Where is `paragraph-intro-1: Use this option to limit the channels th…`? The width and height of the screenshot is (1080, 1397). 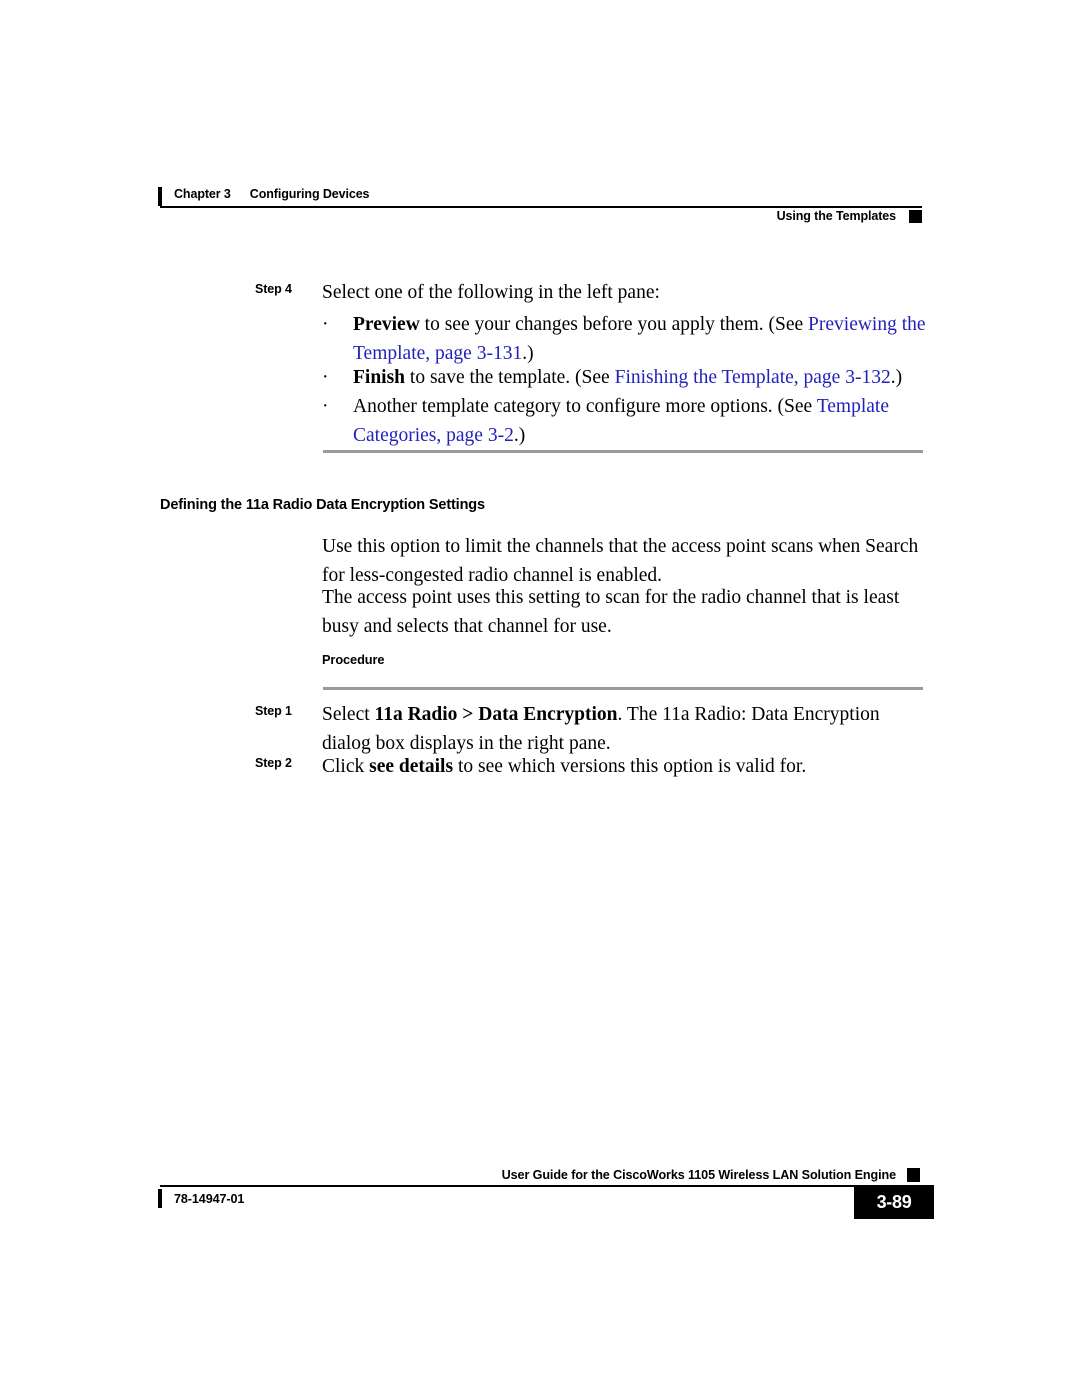 paragraph-intro-1: Use this option to limit the channels th… is located at coordinates (620, 561).